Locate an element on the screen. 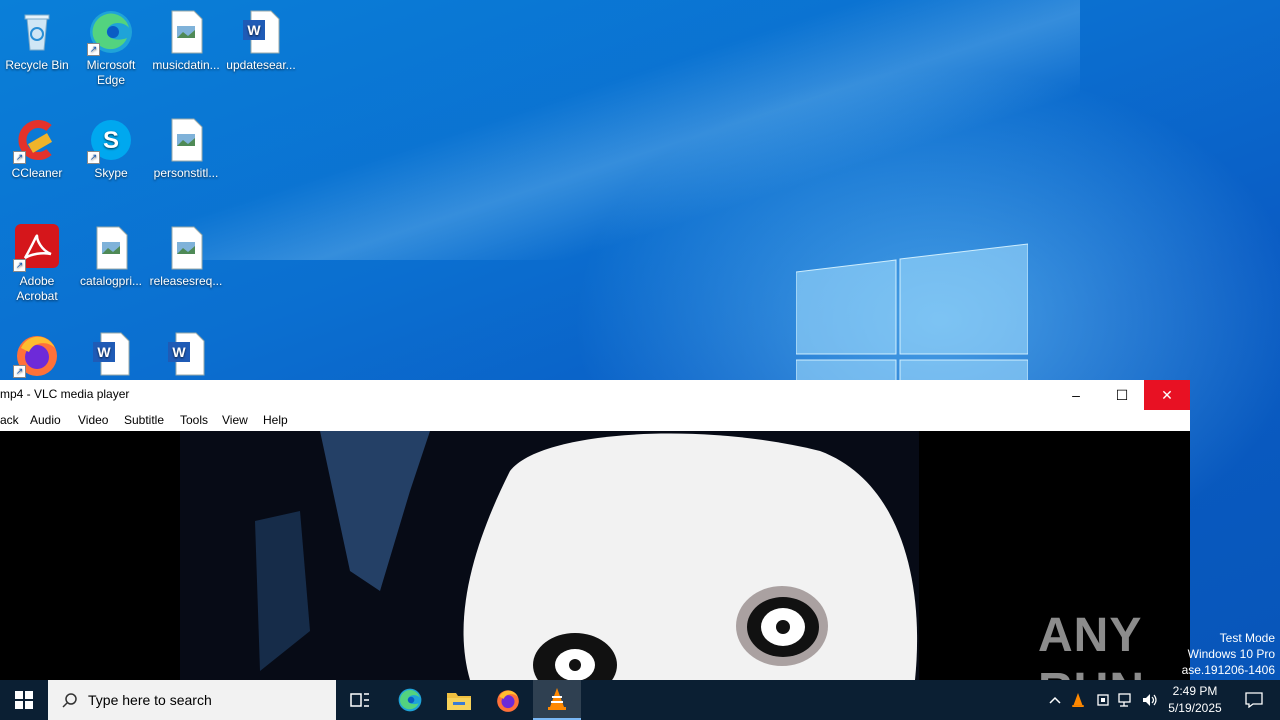 The image size is (1280, 720). start-button is located at coordinates (24, 700).